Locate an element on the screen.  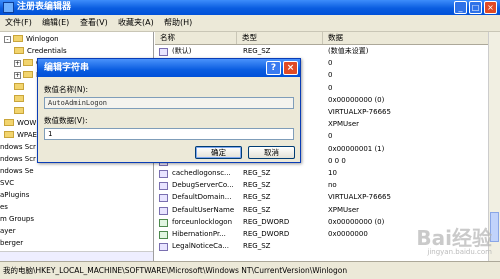
values-list-header: 名称 类型 数据 is located at coordinates (327, 38).